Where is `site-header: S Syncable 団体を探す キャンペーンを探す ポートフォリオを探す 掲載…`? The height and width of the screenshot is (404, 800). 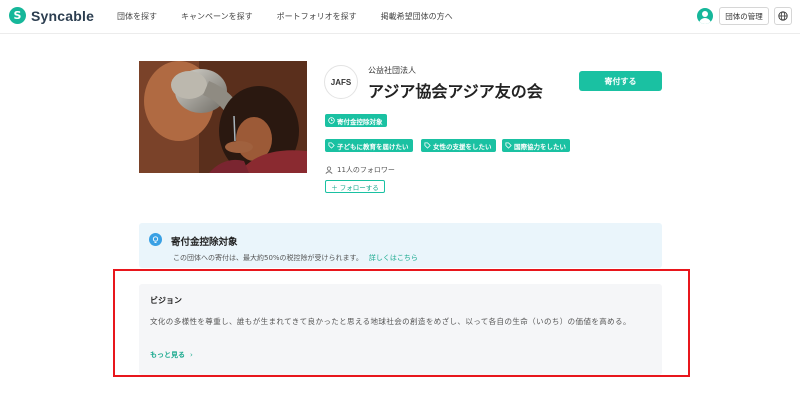
site-header: S Syncable 団体を探す キャンペーンを探す ポートフォリオを探す 掲載… is located at coordinates (400, 17).